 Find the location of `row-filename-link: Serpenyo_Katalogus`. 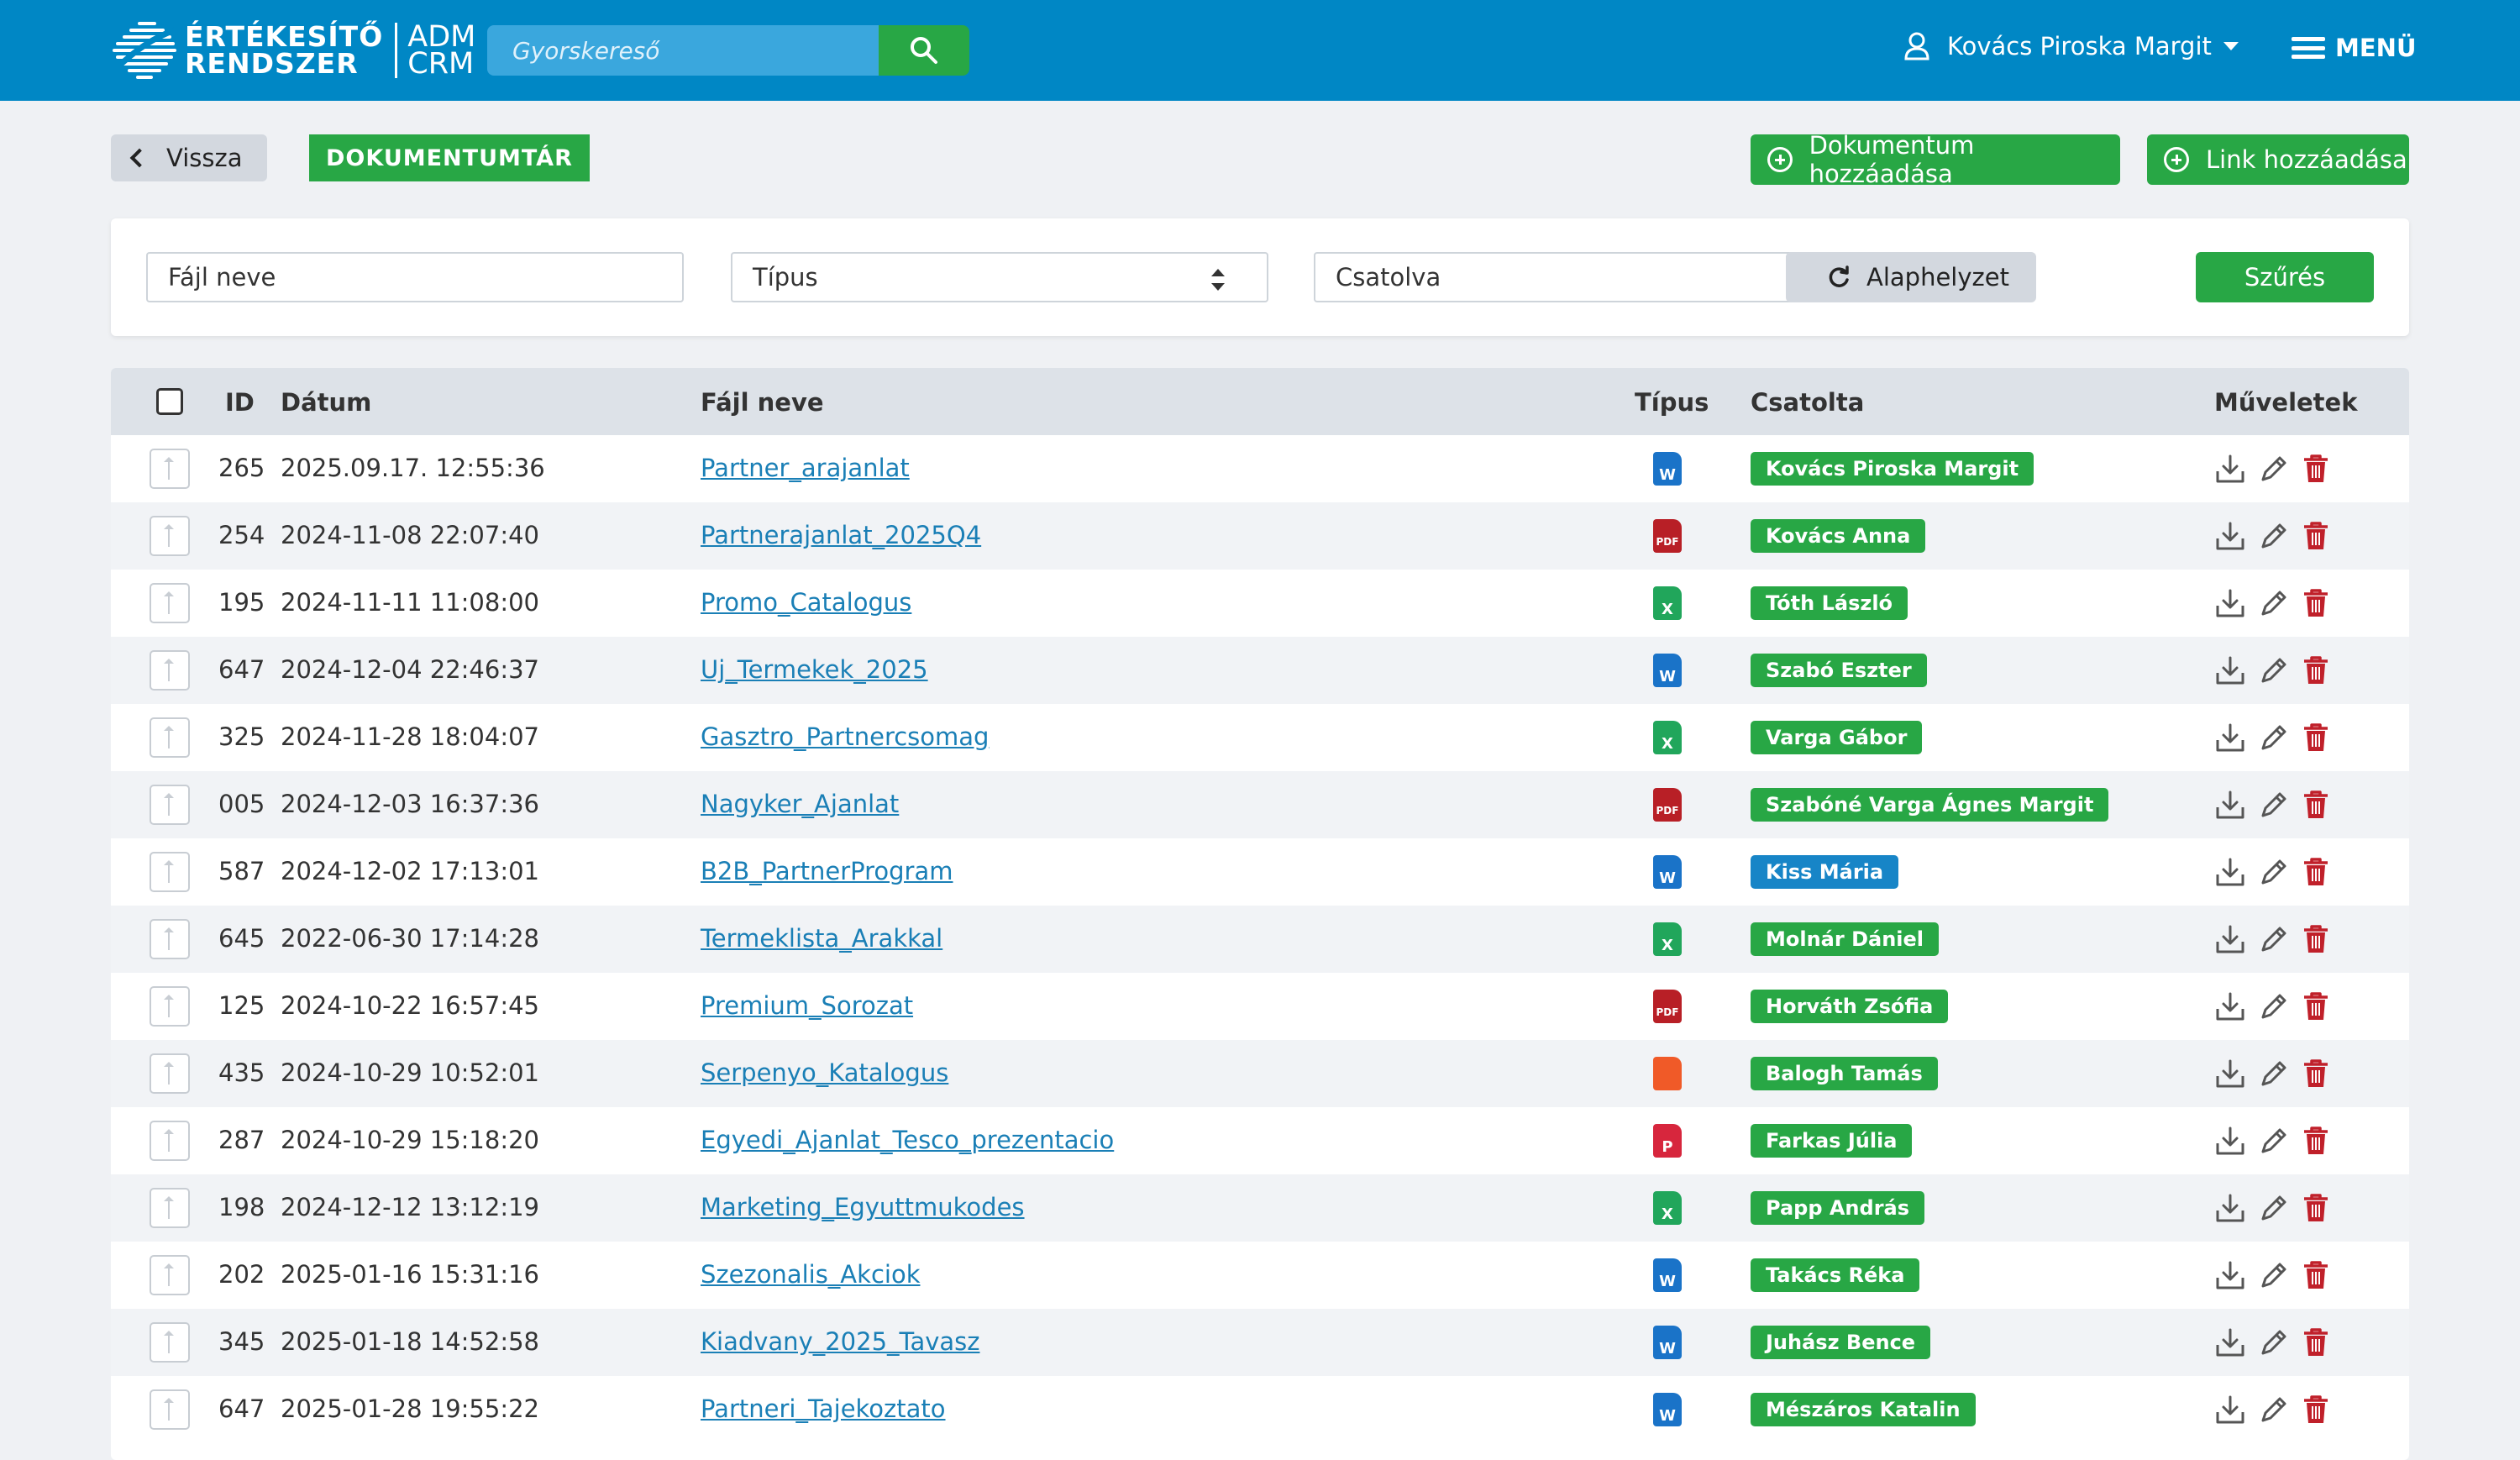

row-filename-link: Serpenyo_Katalogus is located at coordinates (824, 1072).